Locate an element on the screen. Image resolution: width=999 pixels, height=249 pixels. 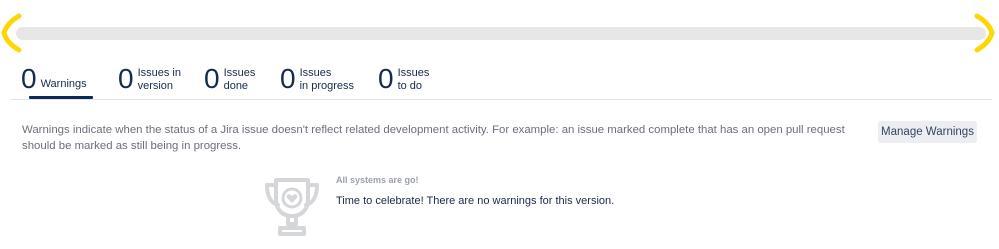
tab-warnings: 0 Warnings is located at coordinates (57, 81).